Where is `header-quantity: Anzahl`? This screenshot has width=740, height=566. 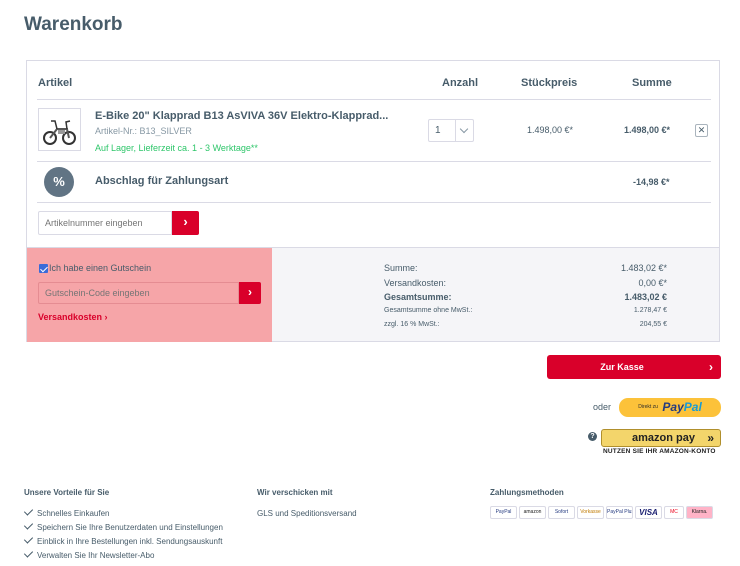 header-quantity: Anzahl is located at coordinates (460, 83).